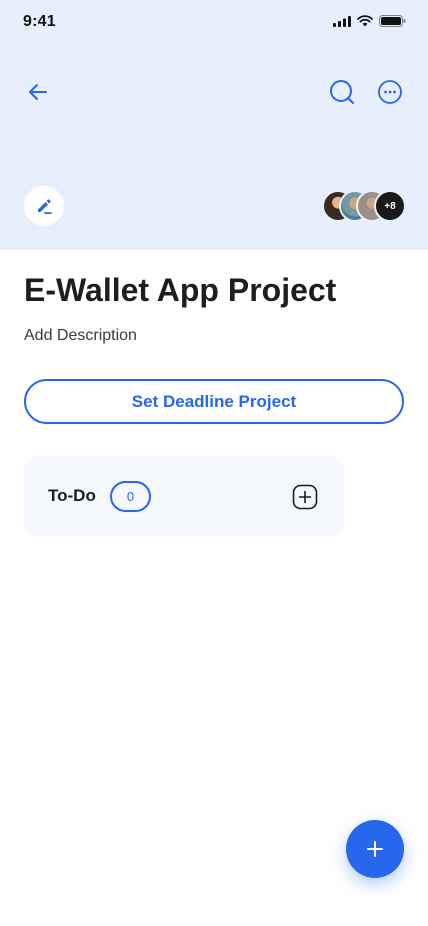  What do you see at coordinates (364, 206) in the screenshot?
I see `member-avatars: +8` at bounding box center [364, 206].